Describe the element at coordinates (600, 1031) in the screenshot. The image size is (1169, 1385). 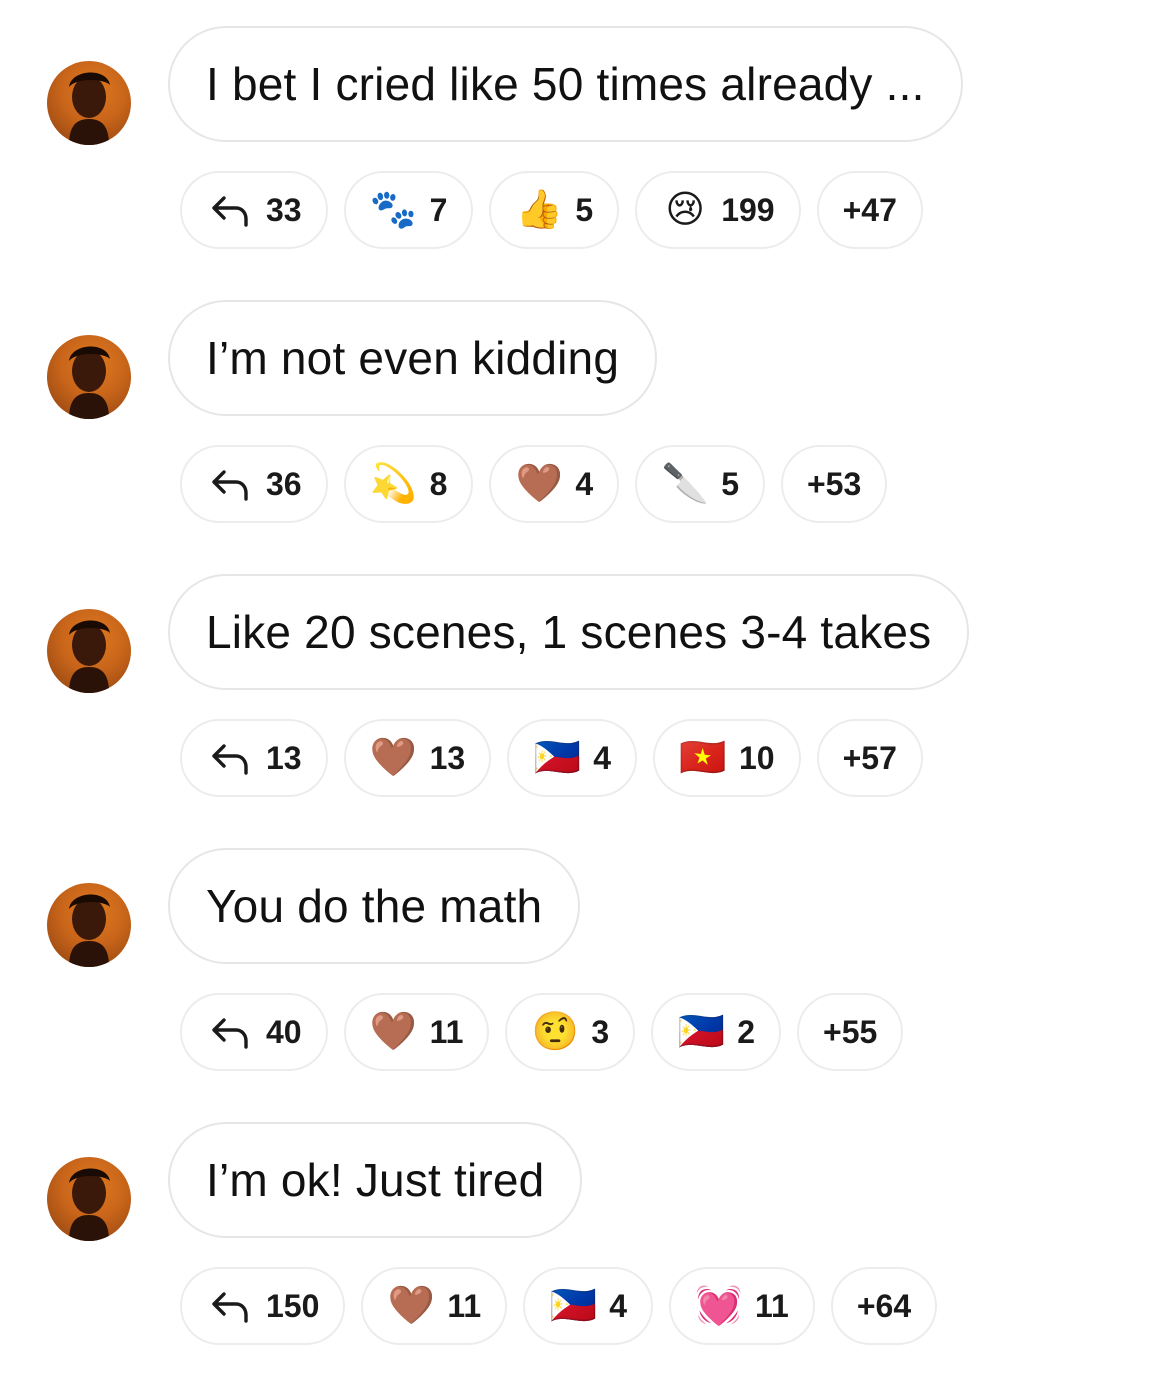
I see `reaction-count: 3` at that location.